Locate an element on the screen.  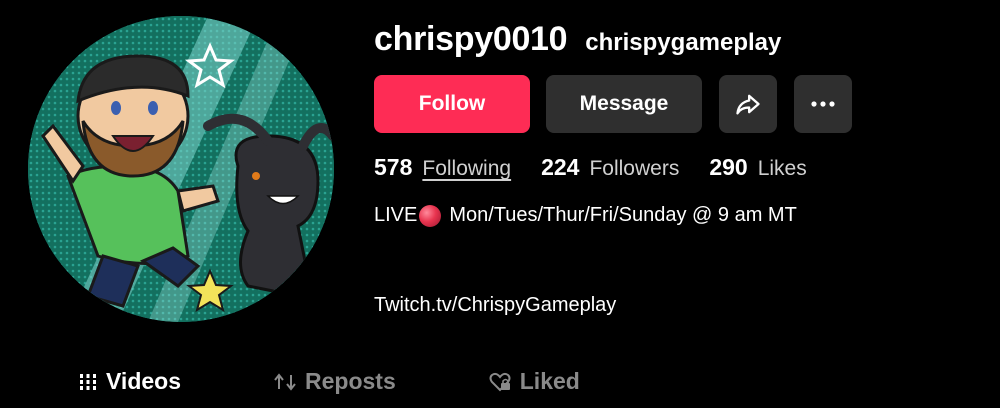
repost-icon is located at coordinates (285, 382).